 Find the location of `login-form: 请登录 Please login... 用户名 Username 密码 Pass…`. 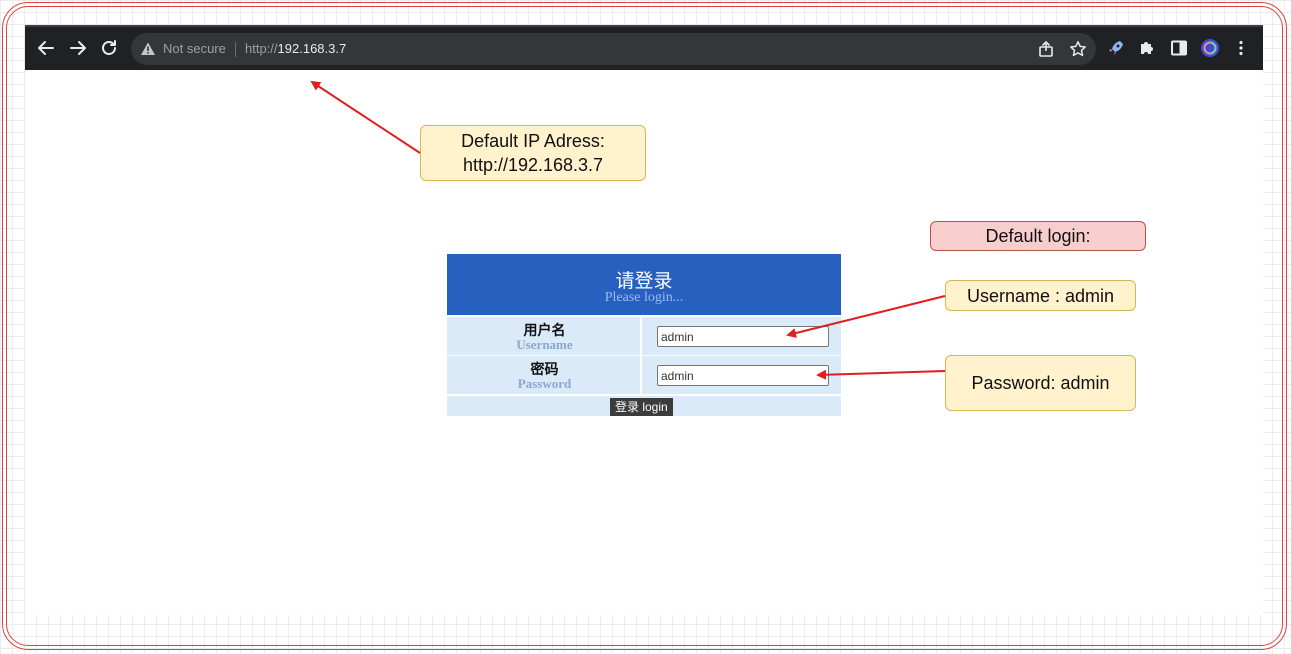

login-form: 请登录 Please login... 用户名 Username 密码 Pass… is located at coordinates (644, 335).